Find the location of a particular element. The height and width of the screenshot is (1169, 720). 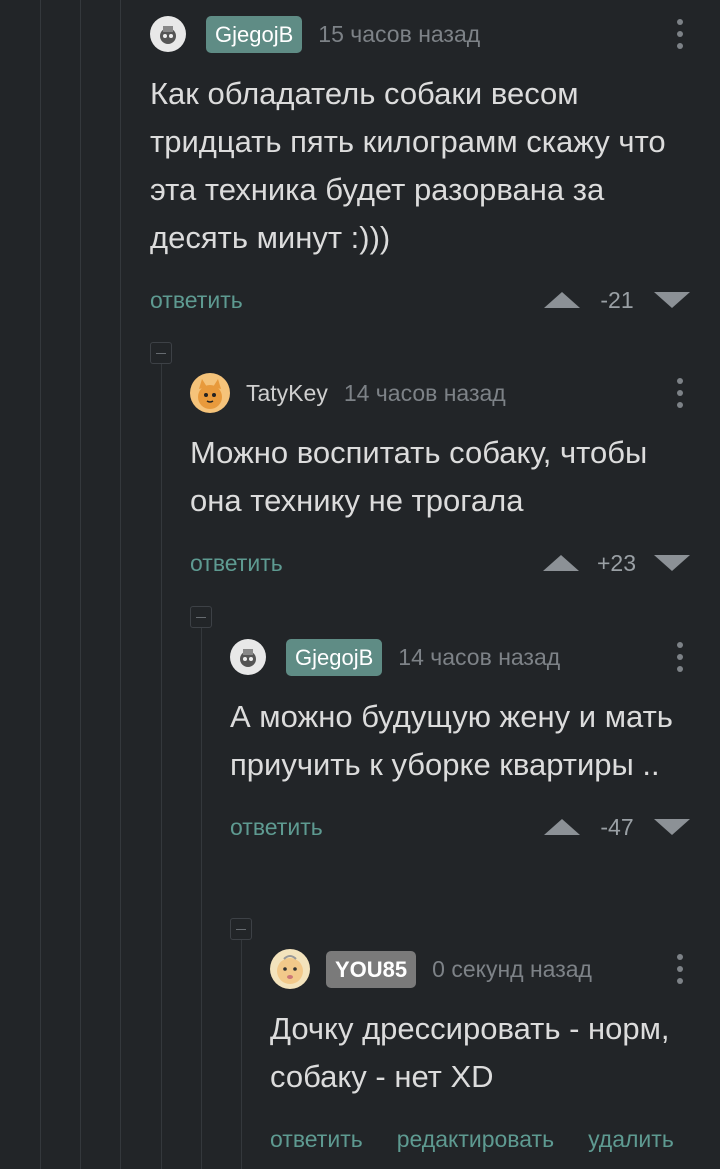

comment-footer: ответить -47 is located at coordinates (460, 827).